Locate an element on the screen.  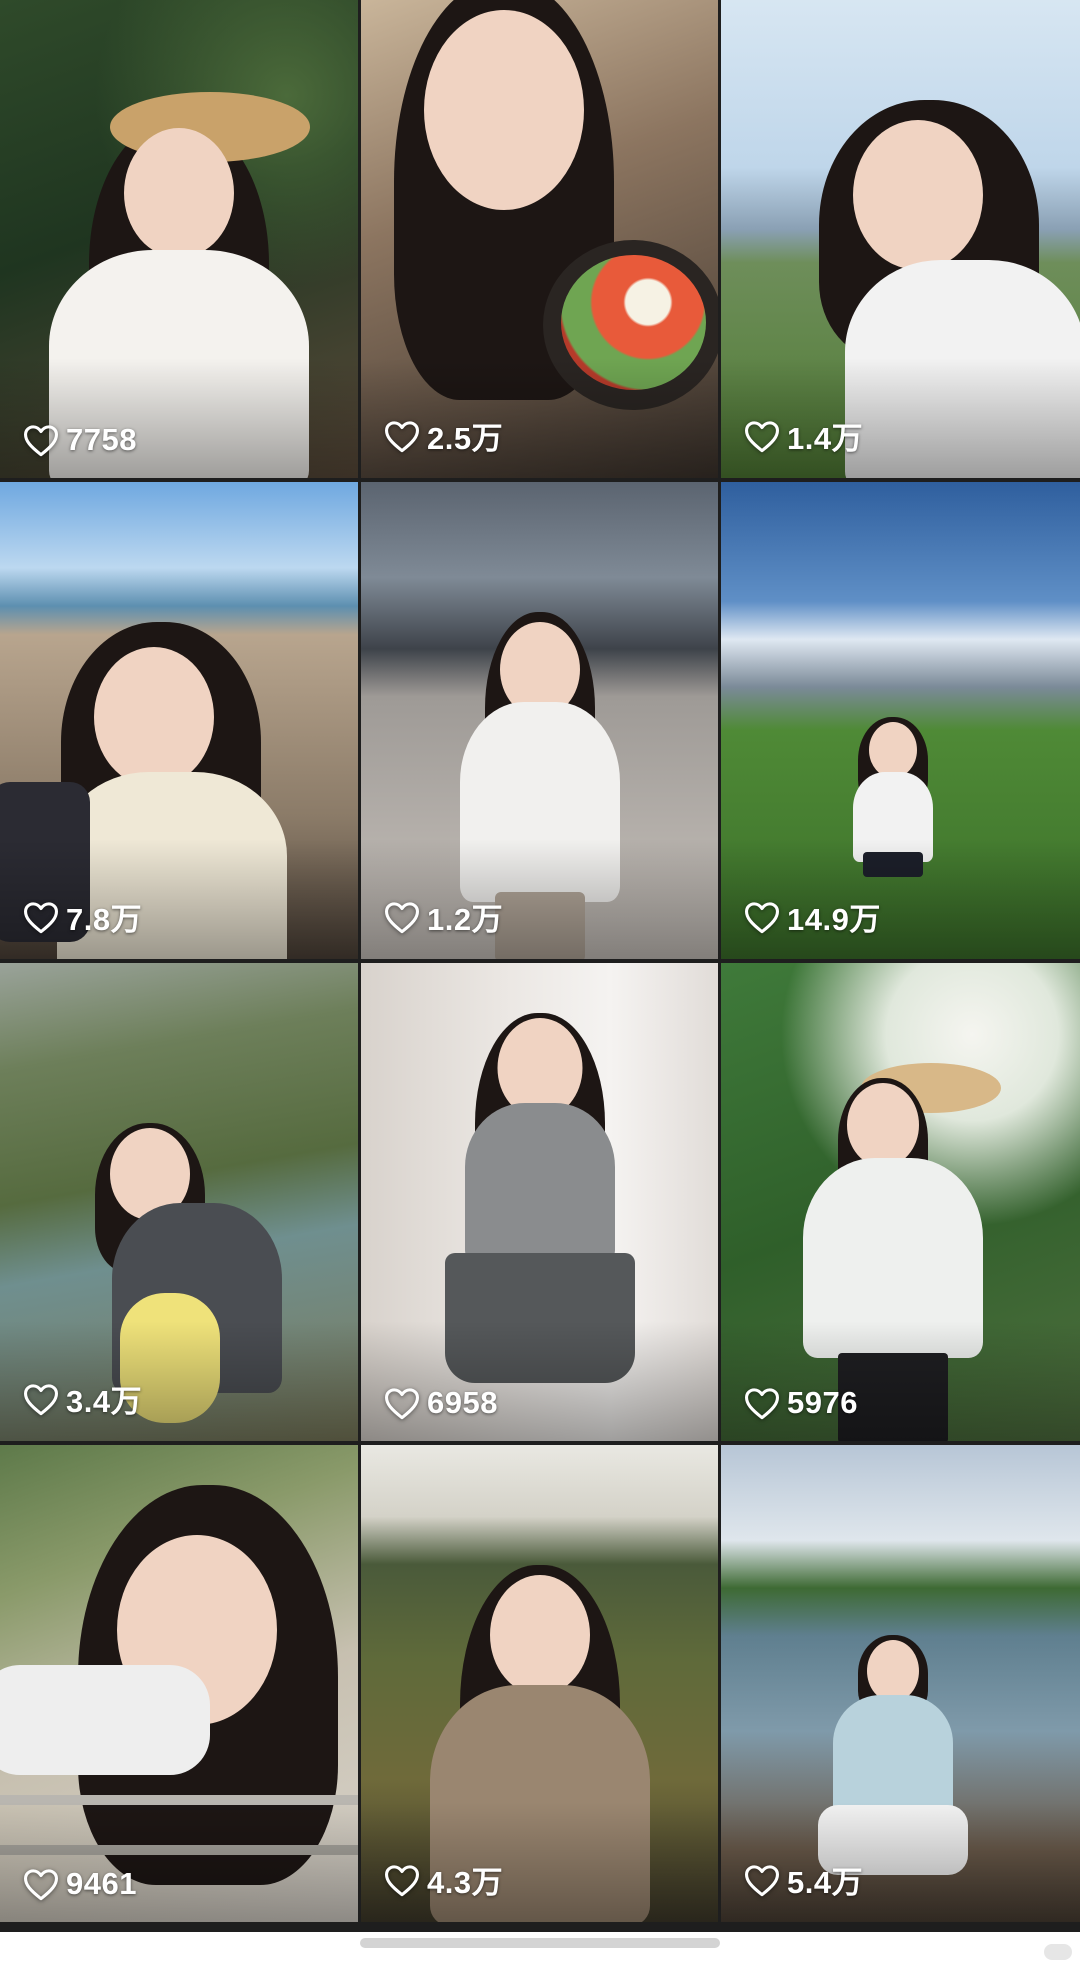
post-tile-5: 1.2万 is located at coordinates (539, 720).